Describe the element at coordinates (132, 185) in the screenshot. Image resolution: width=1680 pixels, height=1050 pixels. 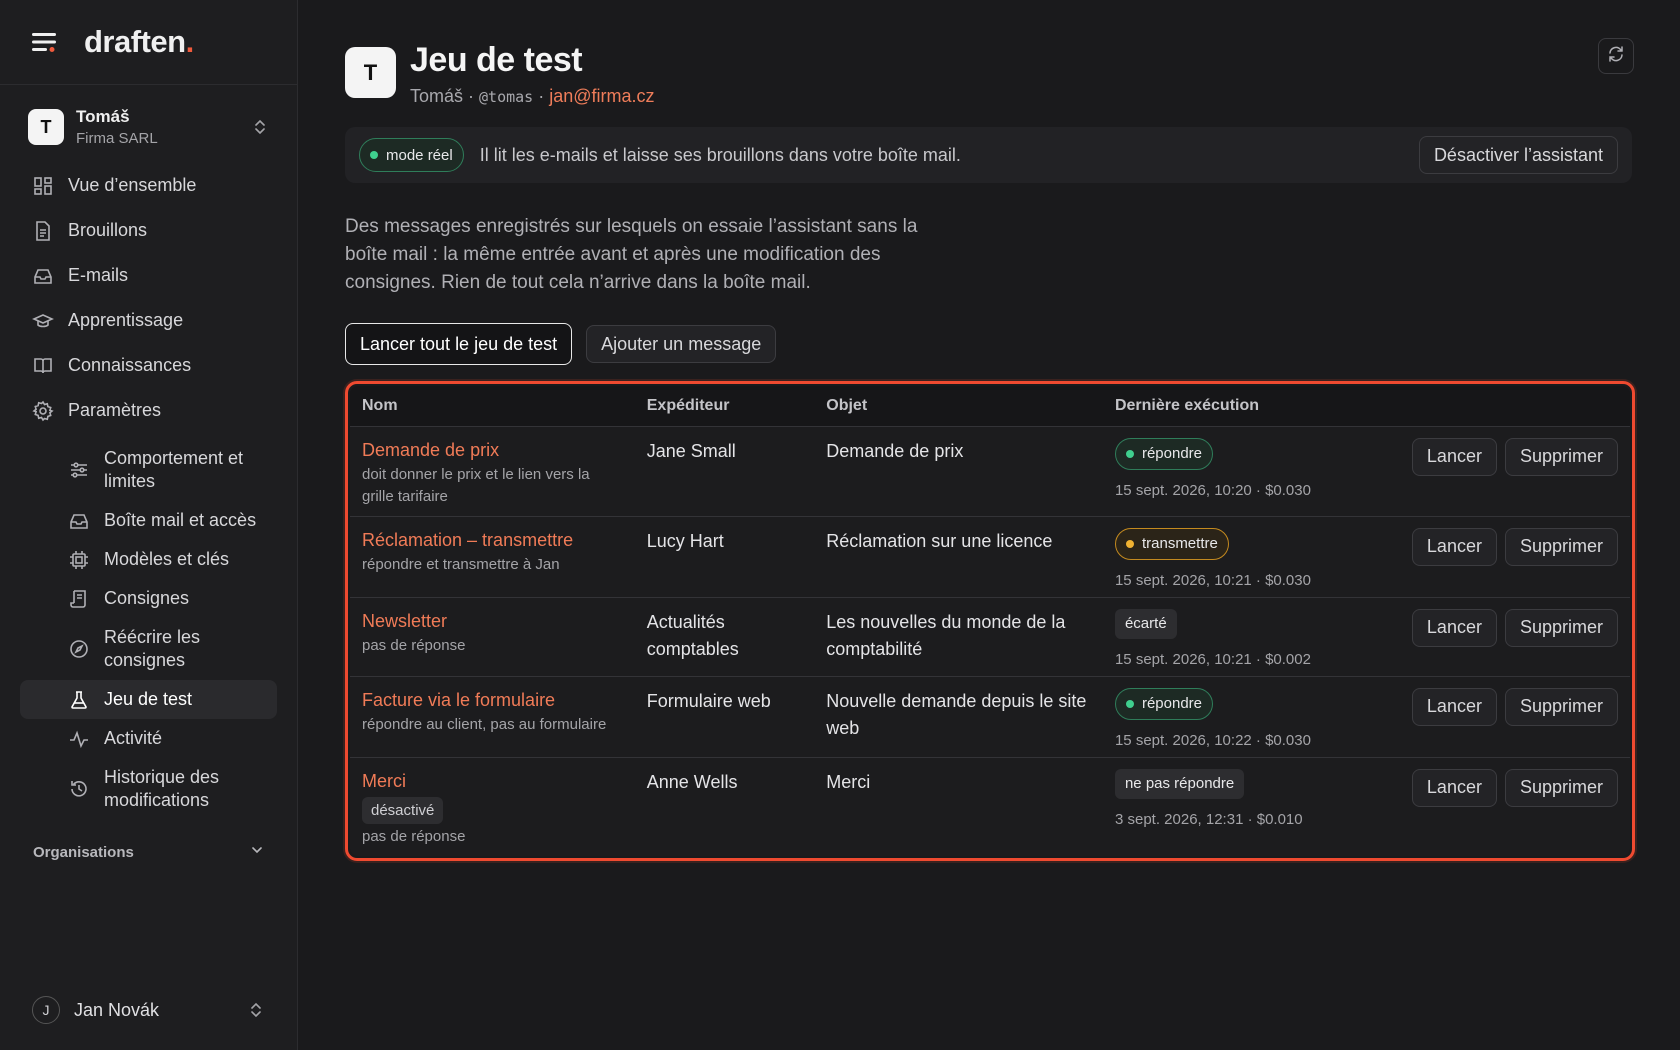
I see `nav-label: Vue d’ensemble` at that location.